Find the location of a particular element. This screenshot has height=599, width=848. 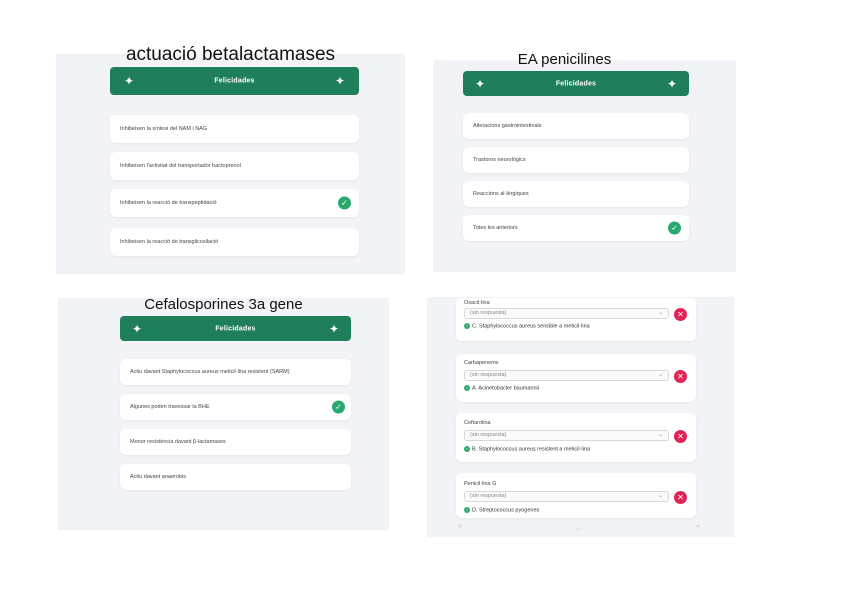

correct-answer: ✓ A. Acinetobacter baumannii is located at coordinates (501, 388).